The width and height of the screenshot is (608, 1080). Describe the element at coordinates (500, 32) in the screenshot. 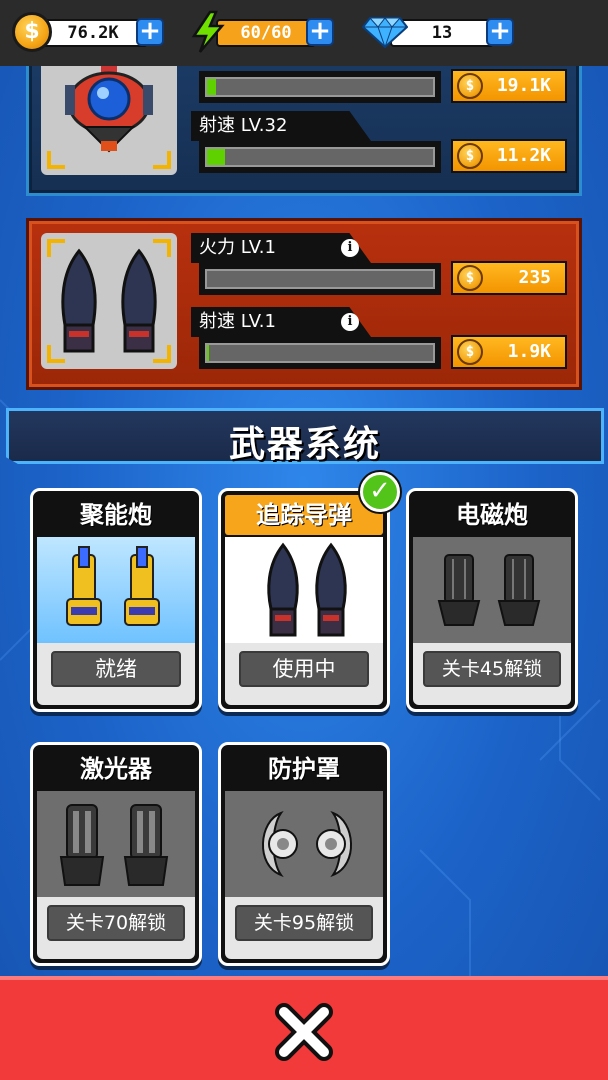

I see `add-gems-button: +` at that location.